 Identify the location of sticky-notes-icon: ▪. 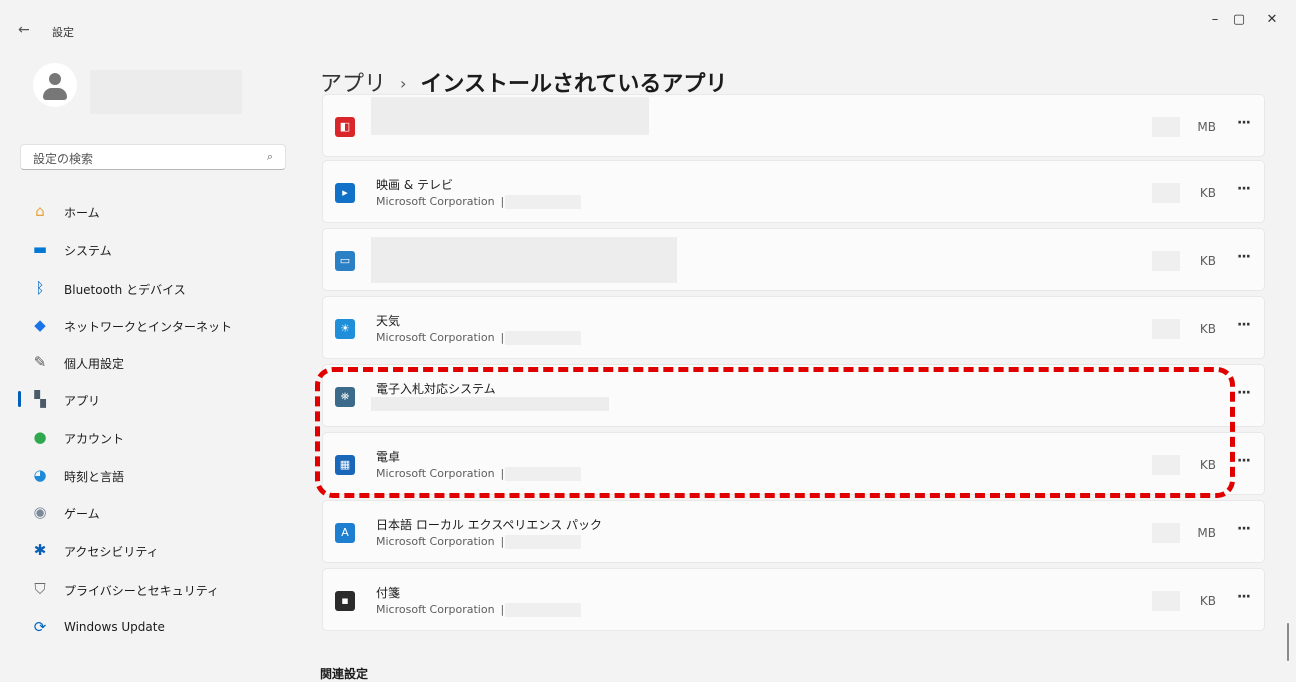
(345, 601).